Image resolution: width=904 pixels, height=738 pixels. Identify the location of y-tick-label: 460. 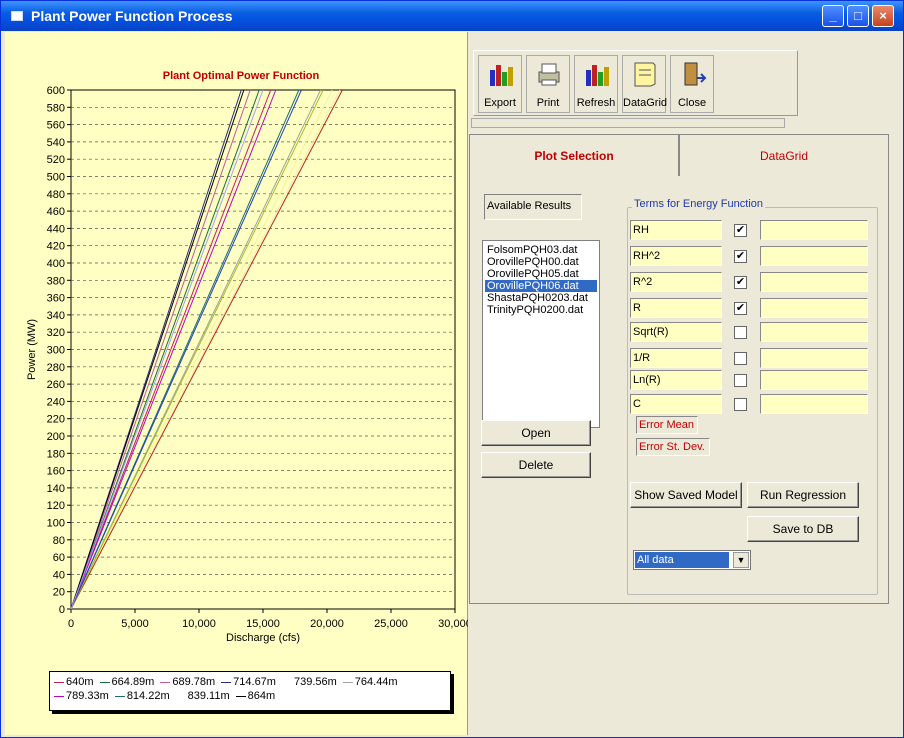
(56, 212).